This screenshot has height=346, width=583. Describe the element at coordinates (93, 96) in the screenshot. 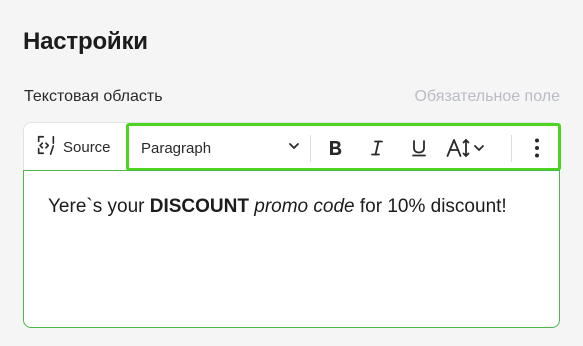

I see `field-label: Текстовая область` at that location.